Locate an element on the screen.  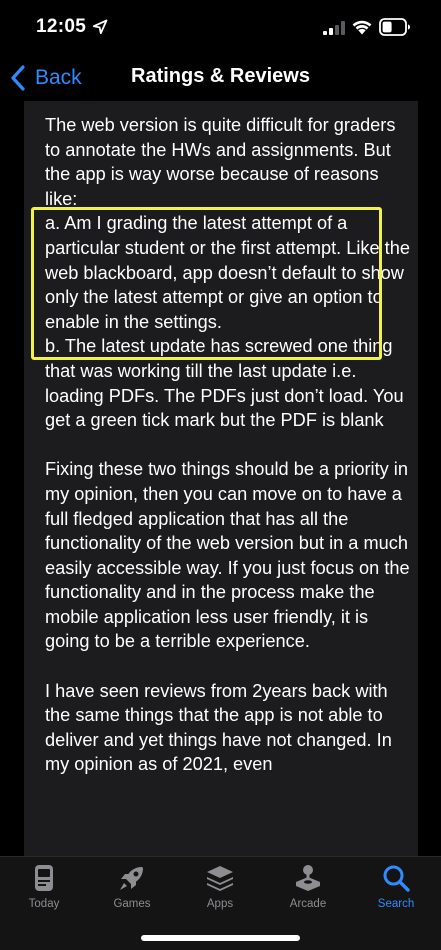
home-indicator is located at coordinates (220, 938).